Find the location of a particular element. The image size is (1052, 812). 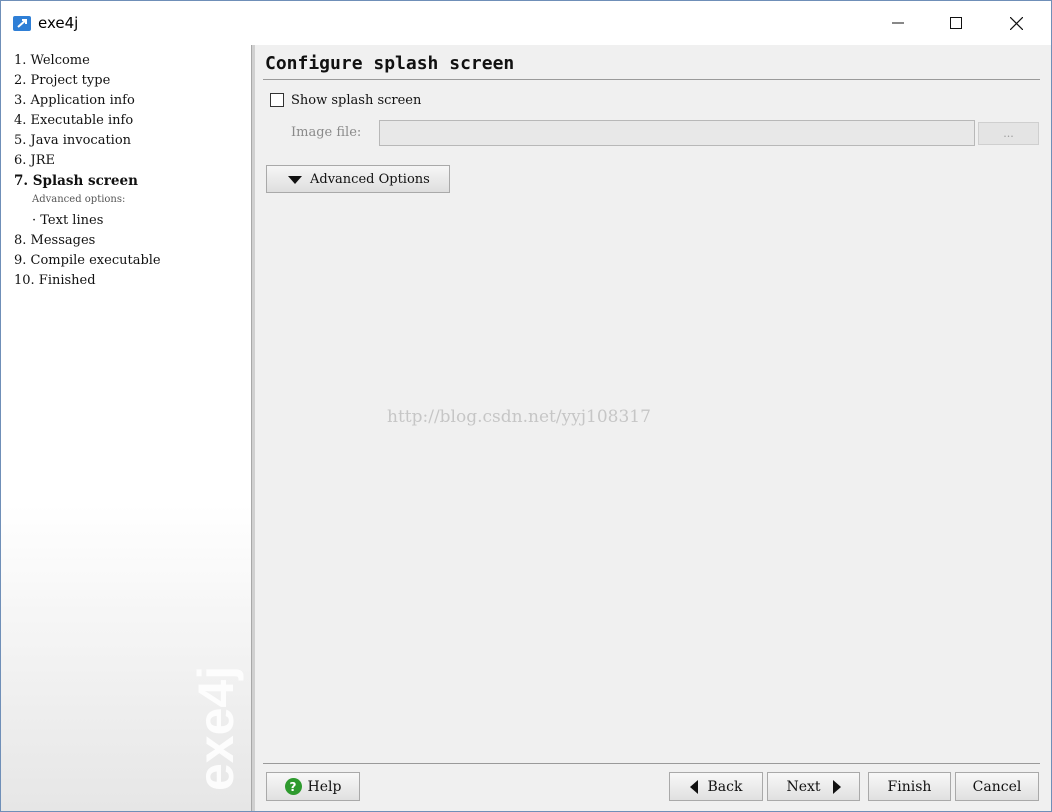

step-text-lines: · Text lines is located at coordinates (67, 220).